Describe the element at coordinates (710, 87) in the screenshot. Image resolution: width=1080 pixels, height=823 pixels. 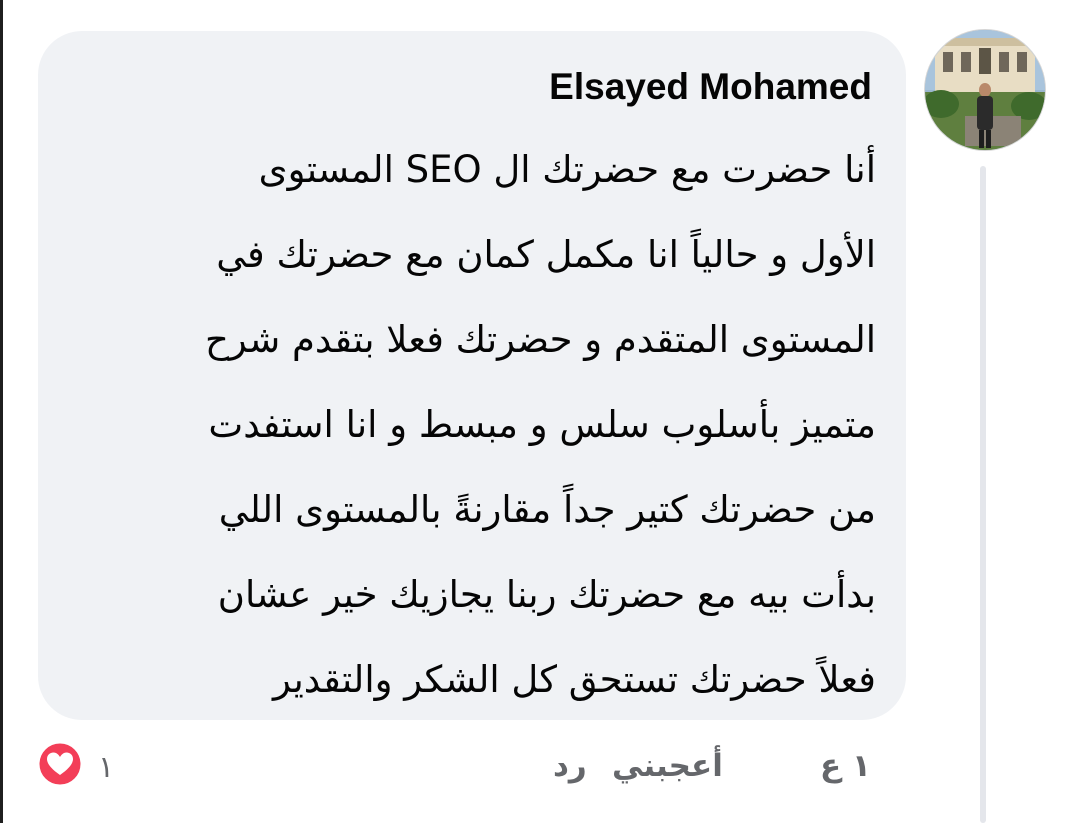
I see `comment-author-name: Elsayed Mohamed` at that location.